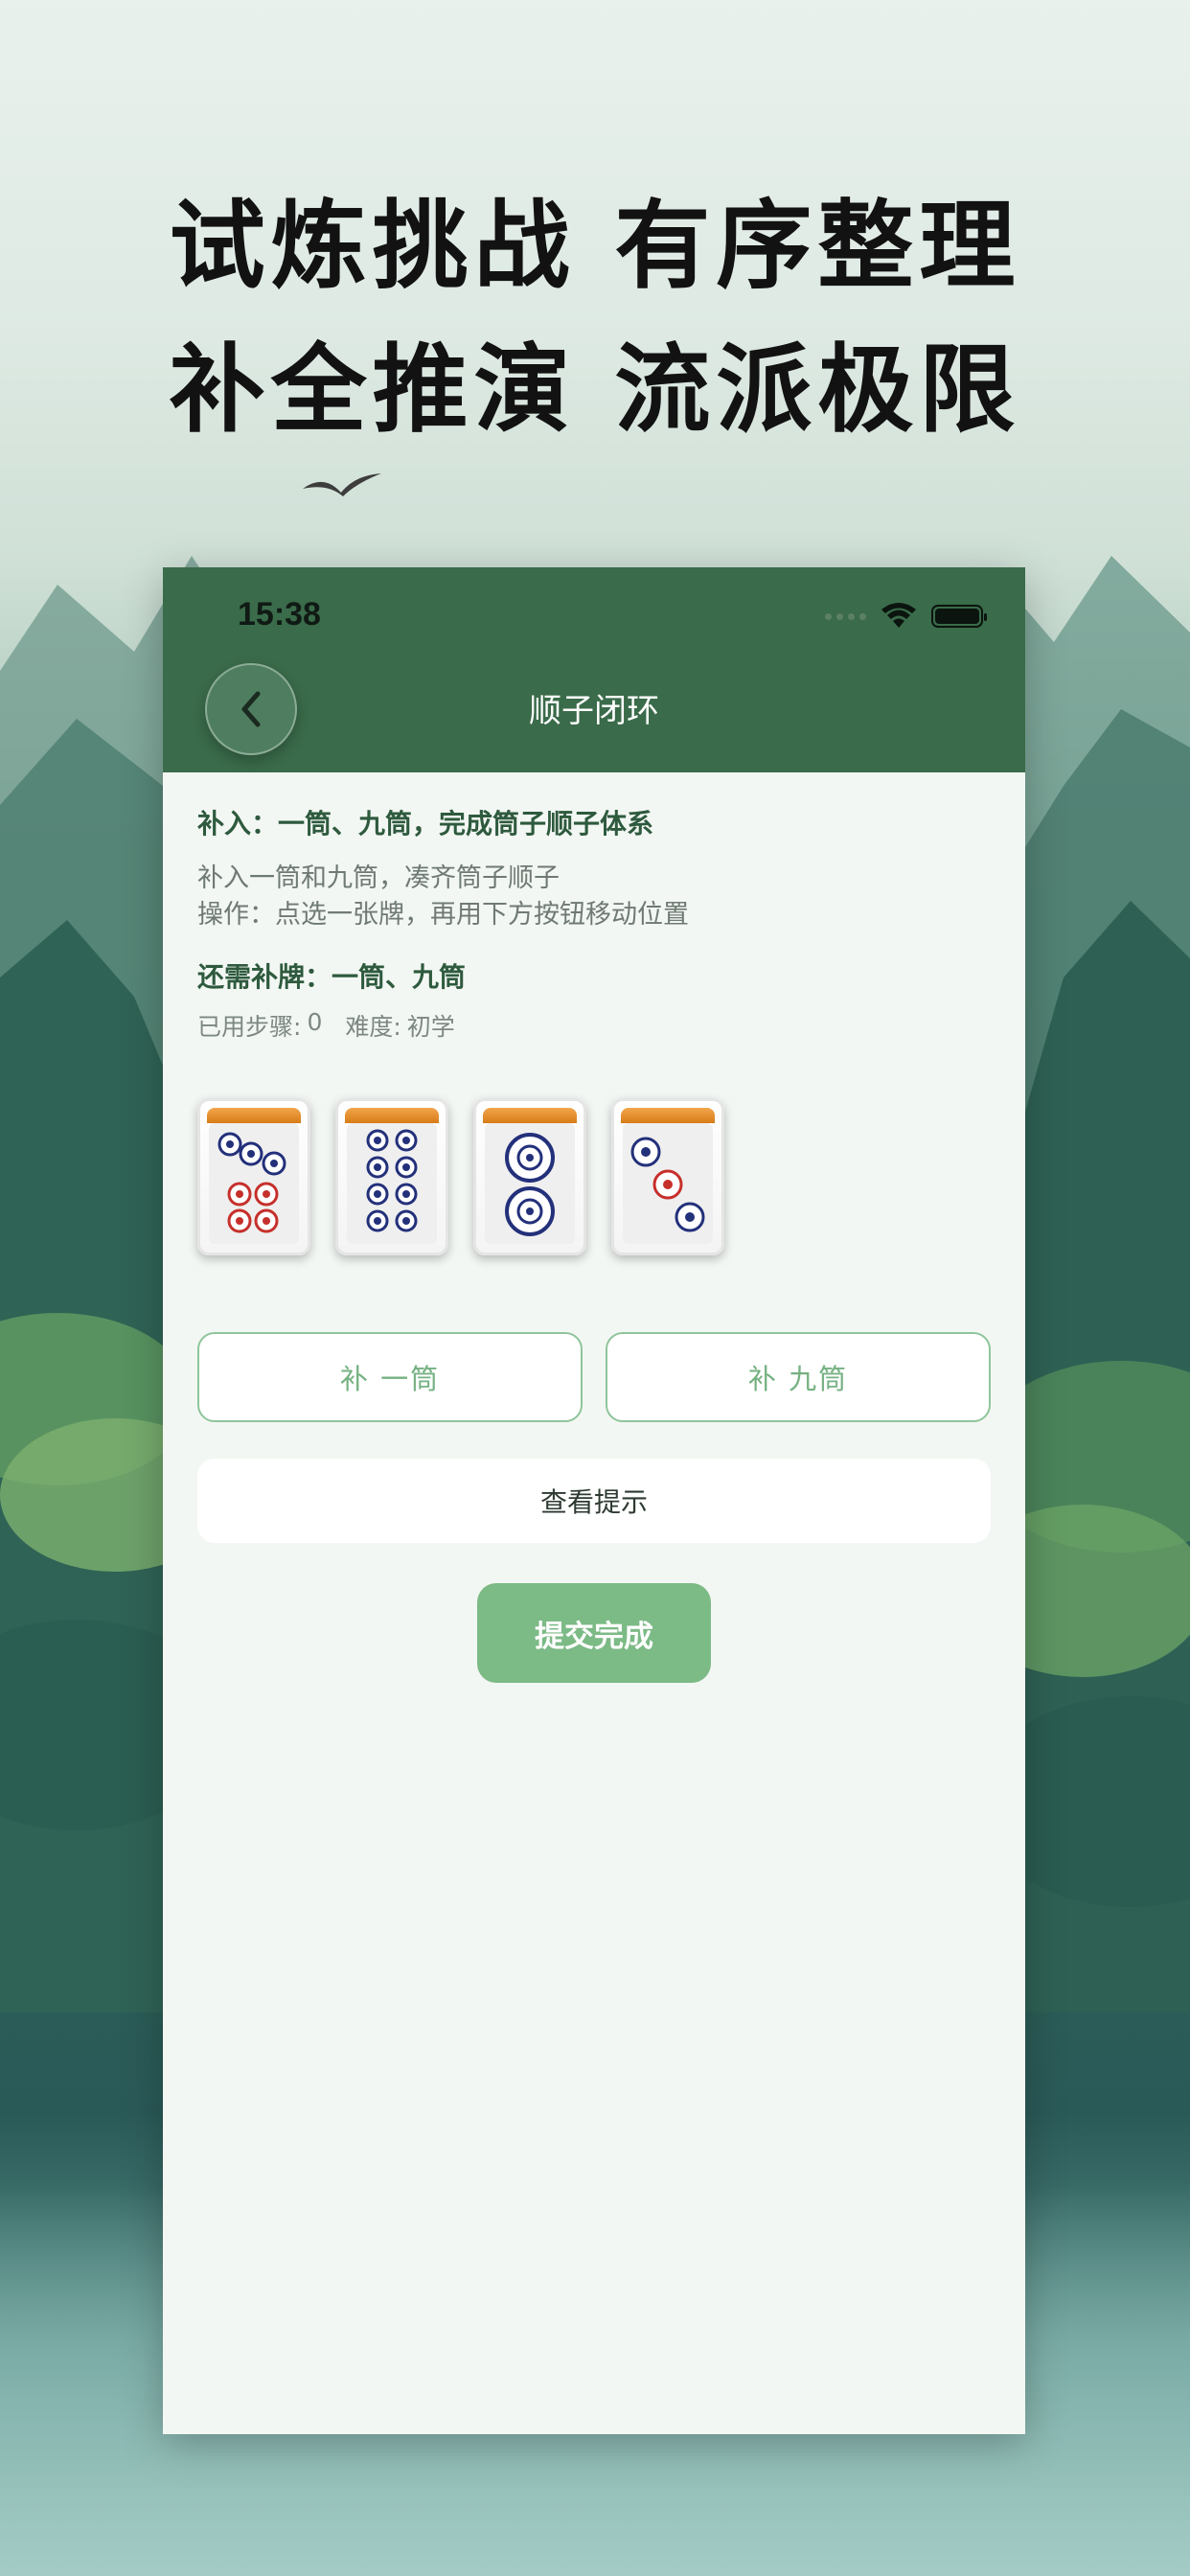  Describe the element at coordinates (426, 824) in the screenshot. I see `puzzle-goal: 补入：一筒、九筒，完成筒子顺子体系` at that location.